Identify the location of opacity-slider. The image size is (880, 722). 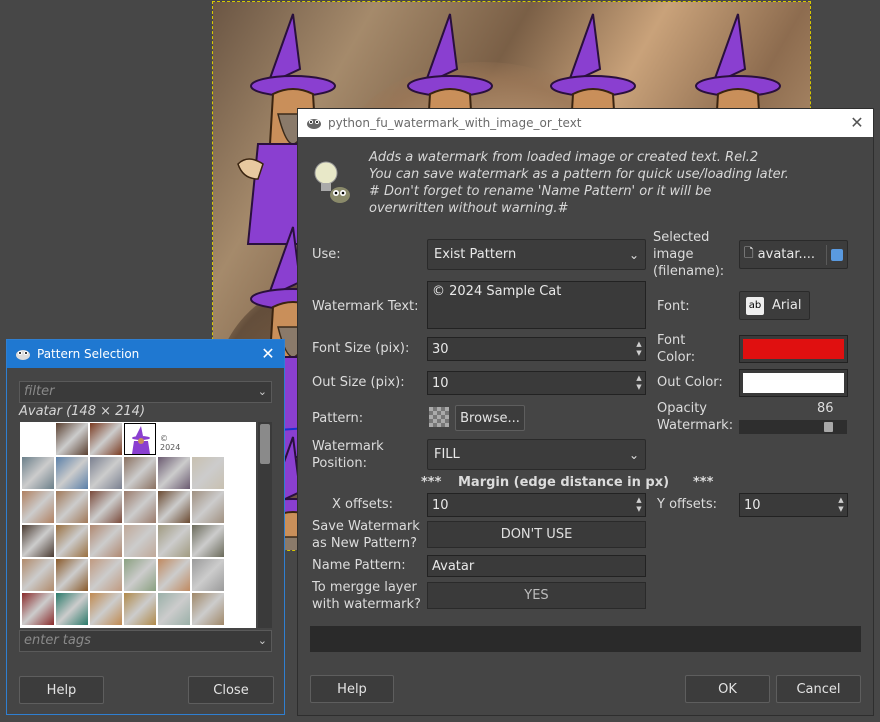
(793, 427).